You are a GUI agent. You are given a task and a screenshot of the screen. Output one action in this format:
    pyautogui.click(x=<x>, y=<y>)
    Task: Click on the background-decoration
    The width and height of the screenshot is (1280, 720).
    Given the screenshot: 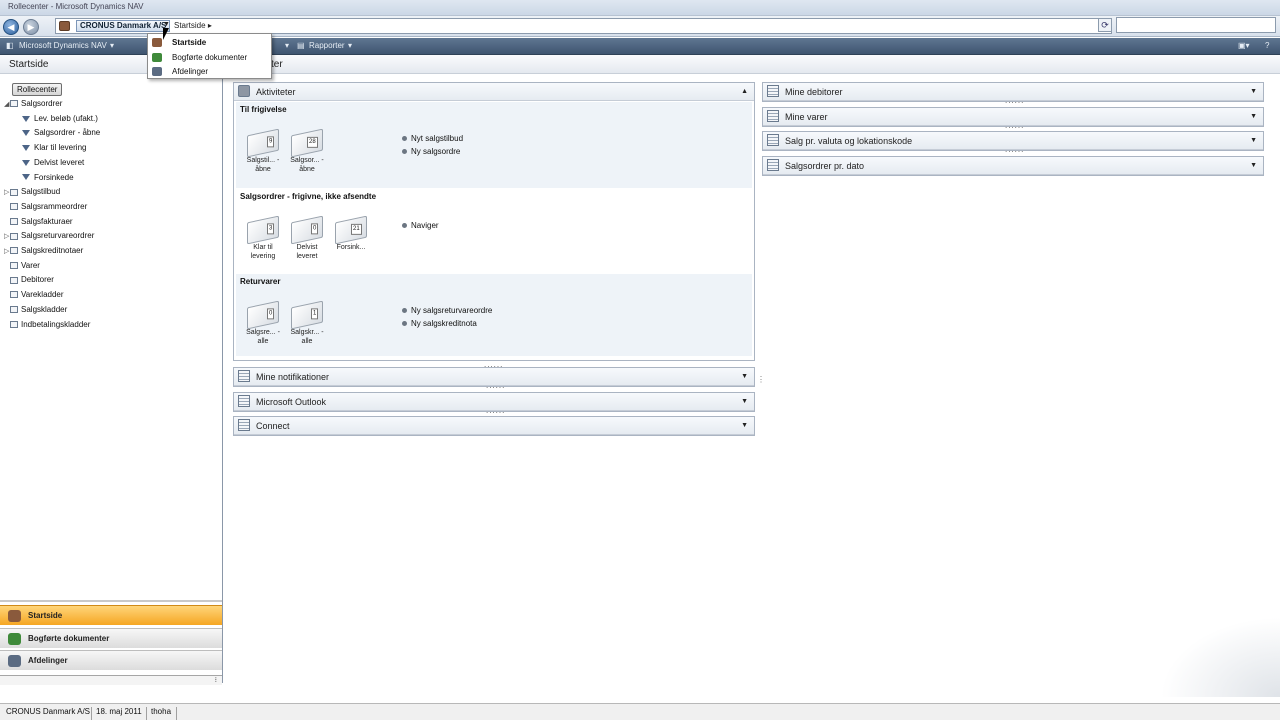 What is the action you would take?
    pyautogui.click(x=1220, y=657)
    